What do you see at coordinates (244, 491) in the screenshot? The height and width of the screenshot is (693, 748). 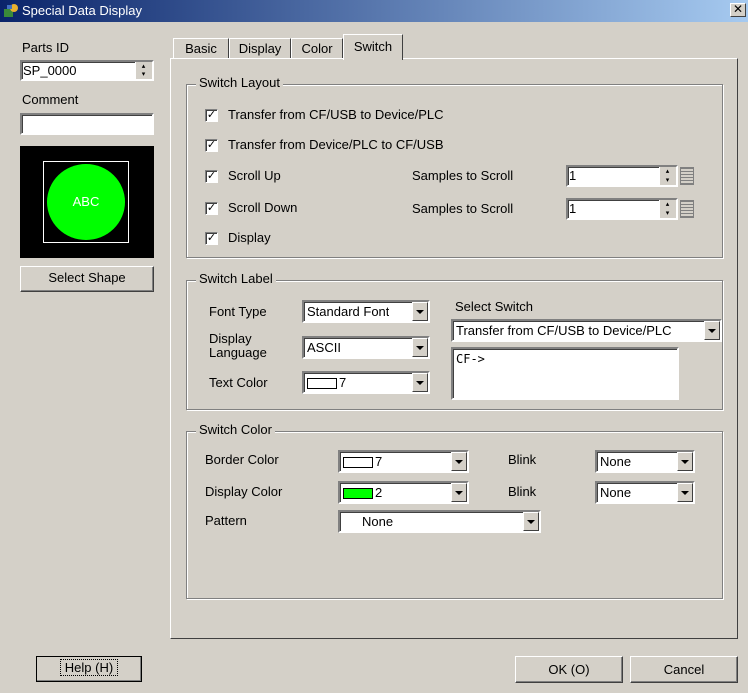 I see `display-color-label: Display Color` at bounding box center [244, 491].